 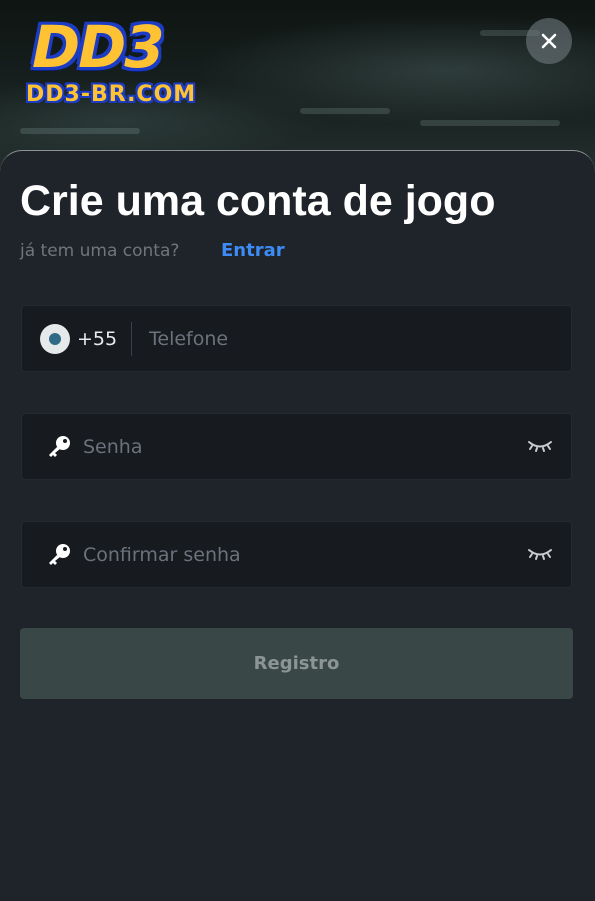 I want to click on brazil-flag-icon, so click(x=55, y=339).